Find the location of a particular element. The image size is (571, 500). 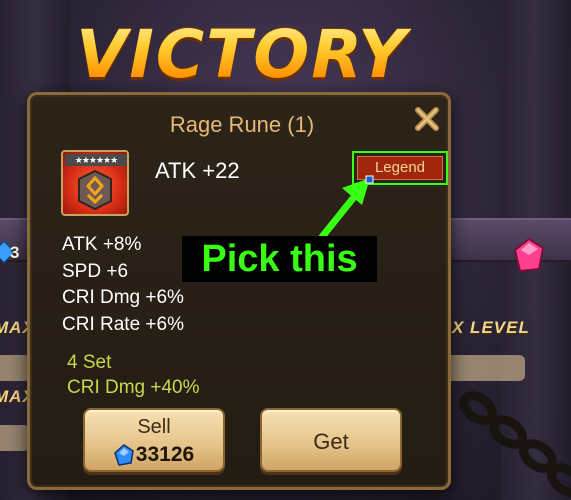

rune-stars: ★★★★★★ is located at coordinates (96, 160).